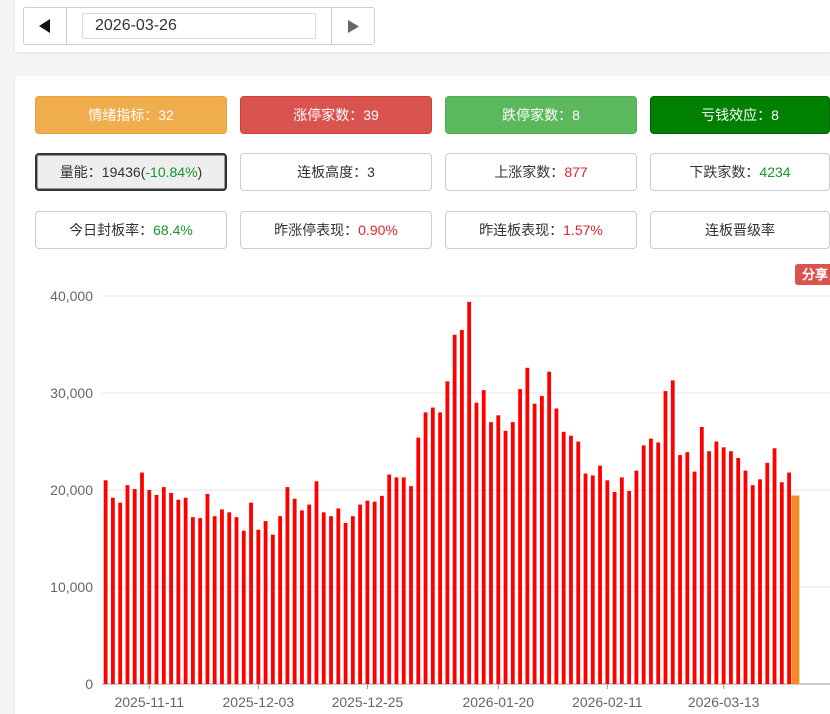  What do you see at coordinates (71, 587) in the screenshot?
I see `y-tick-label: 10,000` at bounding box center [71, 587].